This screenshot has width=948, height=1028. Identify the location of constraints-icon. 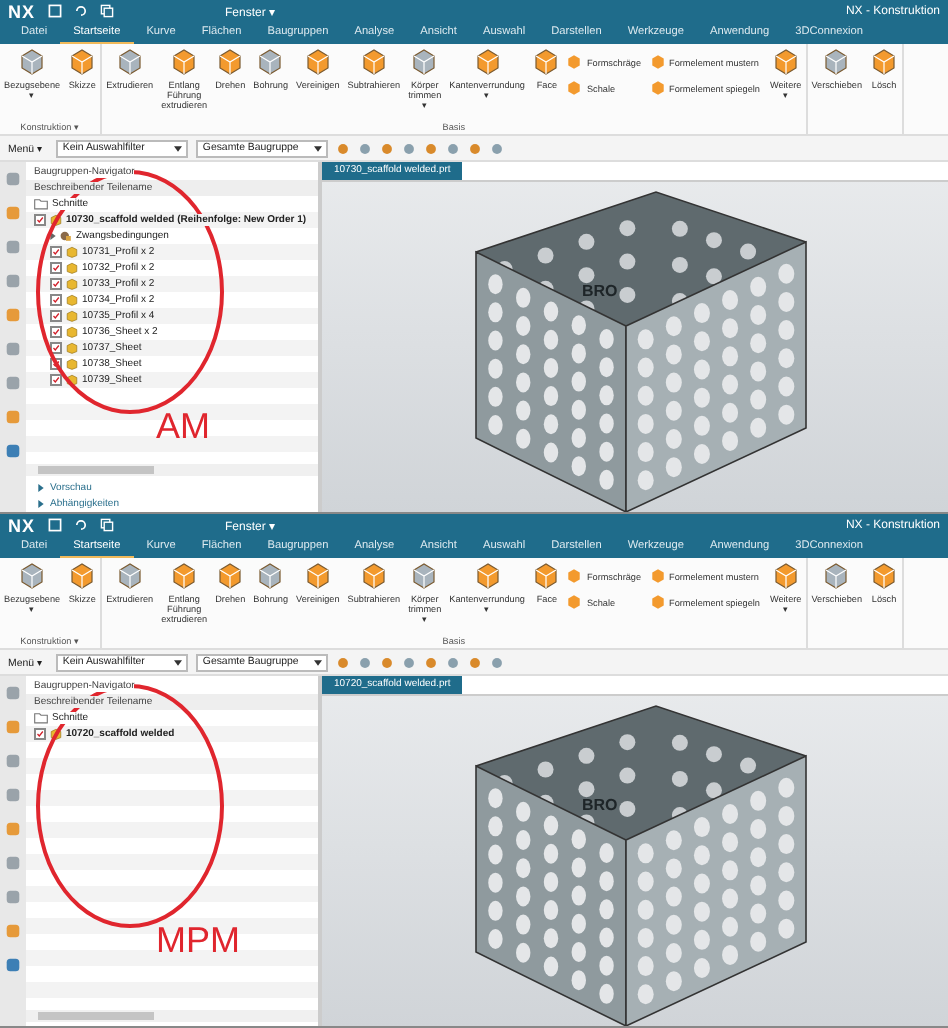
(66, 236).